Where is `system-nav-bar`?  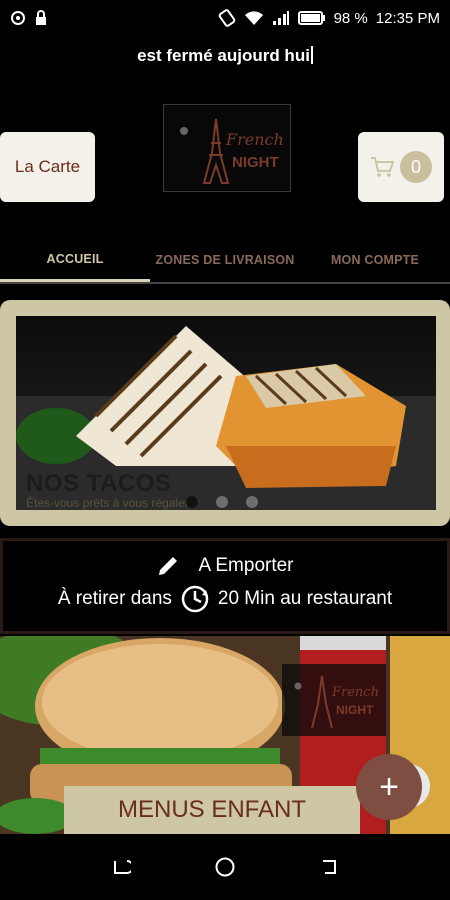
system-nav-bar is located at coordinates (225, 867).